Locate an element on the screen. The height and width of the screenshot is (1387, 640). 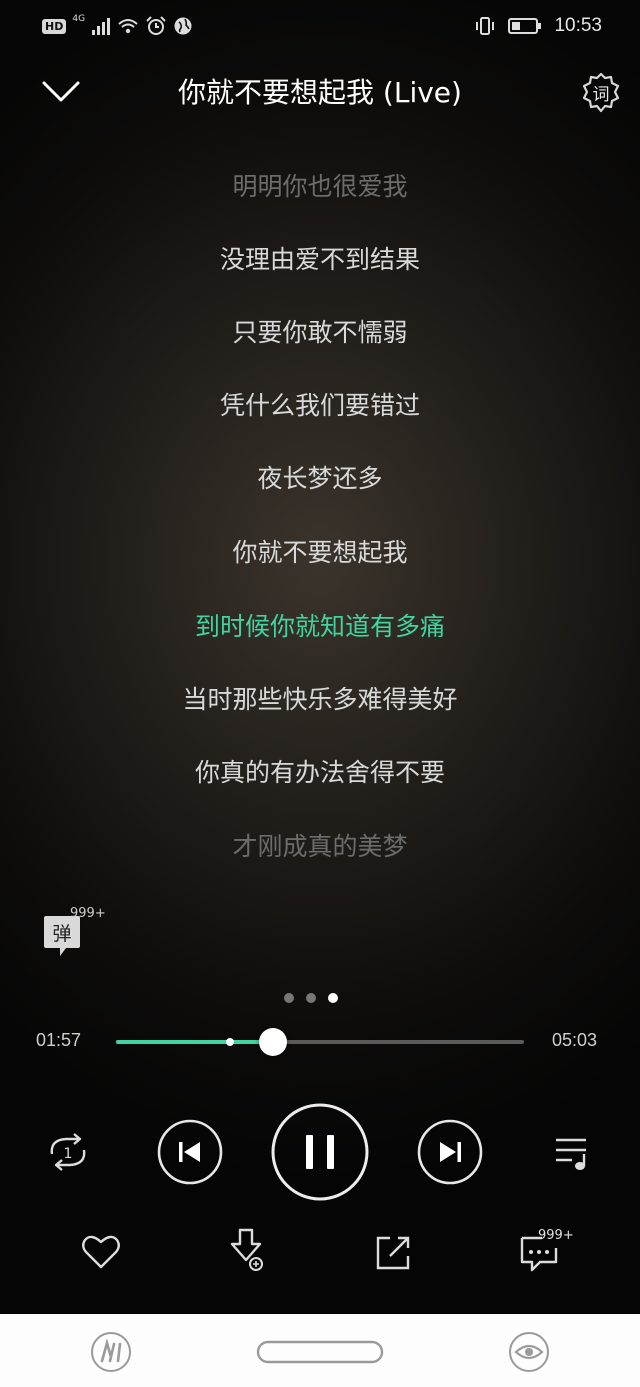
total-time: 05:03 is located at coordinates (575, 1040).